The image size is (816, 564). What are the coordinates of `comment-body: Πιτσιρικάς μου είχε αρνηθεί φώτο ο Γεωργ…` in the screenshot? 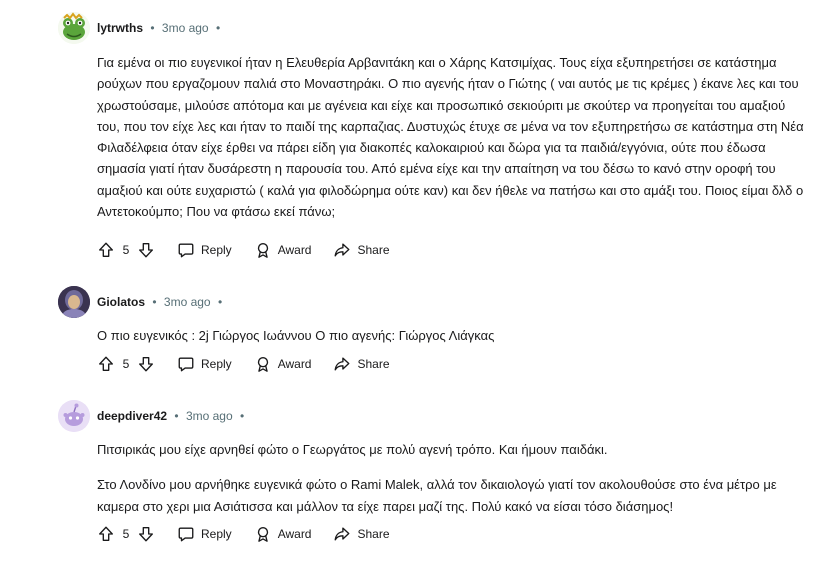 It's located at (453, 478).